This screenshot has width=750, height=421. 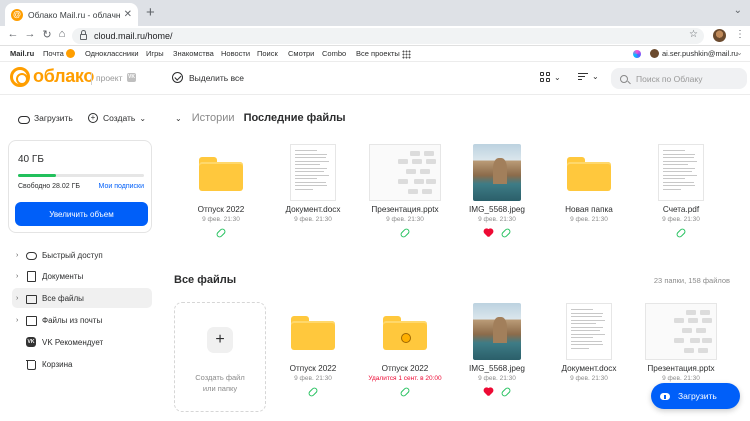 I want to click on back-arrow-icon: ←, so click(x=13, y=34).